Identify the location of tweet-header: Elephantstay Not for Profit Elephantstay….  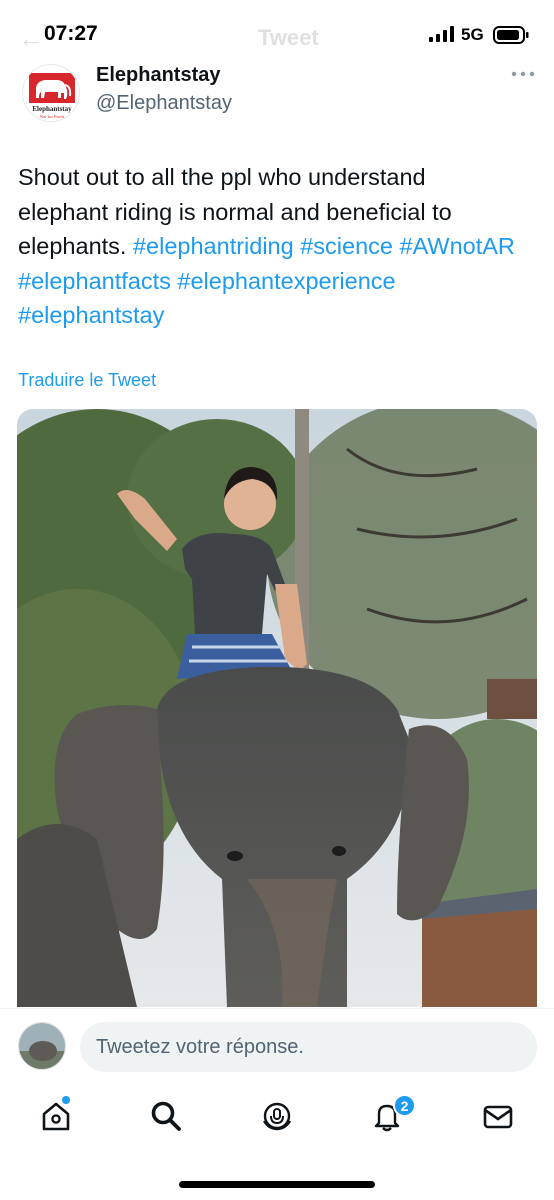
(277, 95).